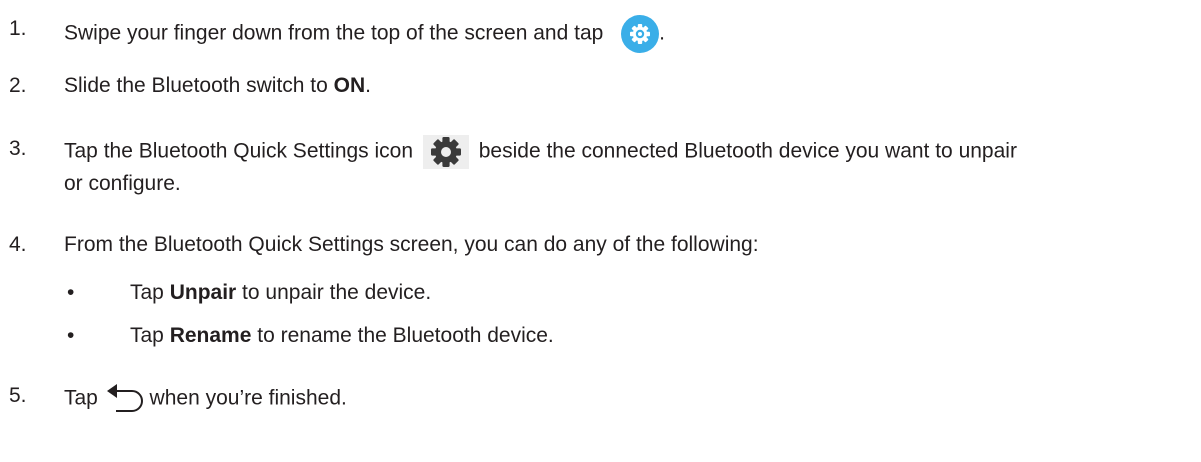 Image resolution: width=1201 pixels, height=462 pixels. Describe the element at coordinates (18, 148) in the screenshot. I see `step-number: 3.` at that location.